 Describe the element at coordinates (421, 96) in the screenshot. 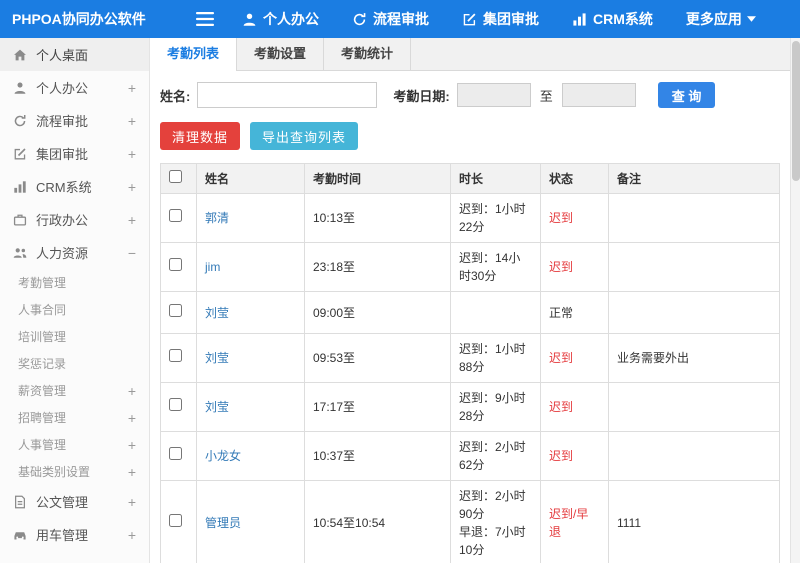

I see `date-label: 考勤日期:` at that location.